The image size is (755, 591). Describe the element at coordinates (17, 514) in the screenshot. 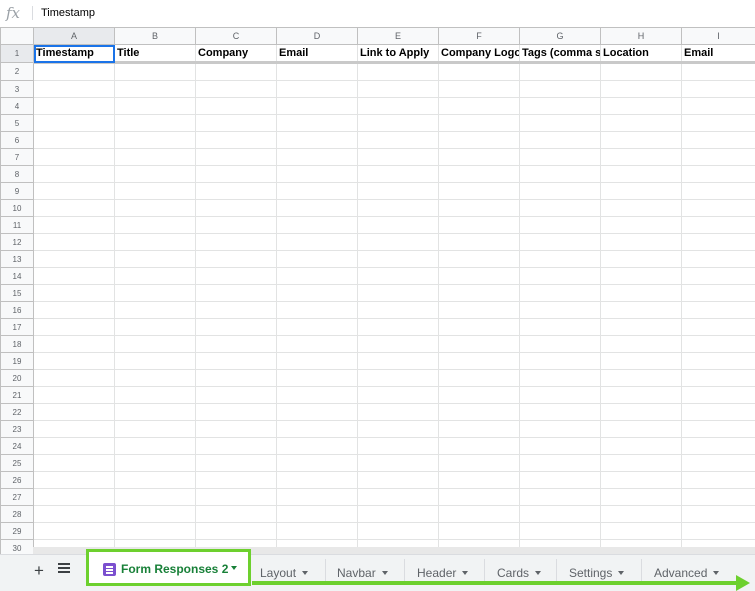

I see `row-header: 28` at that location.